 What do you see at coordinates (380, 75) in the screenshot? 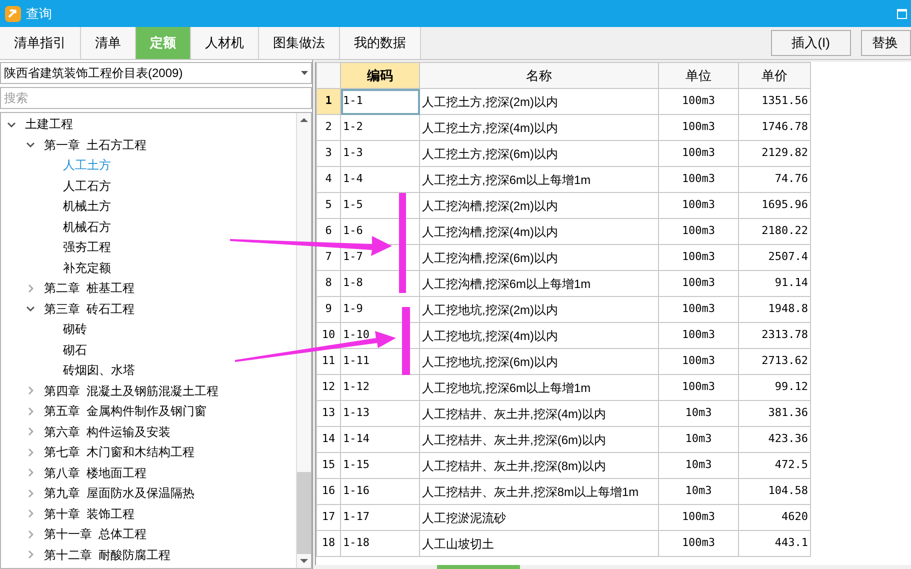
I see `column-header: 编码` at bounding box center [380, 75].